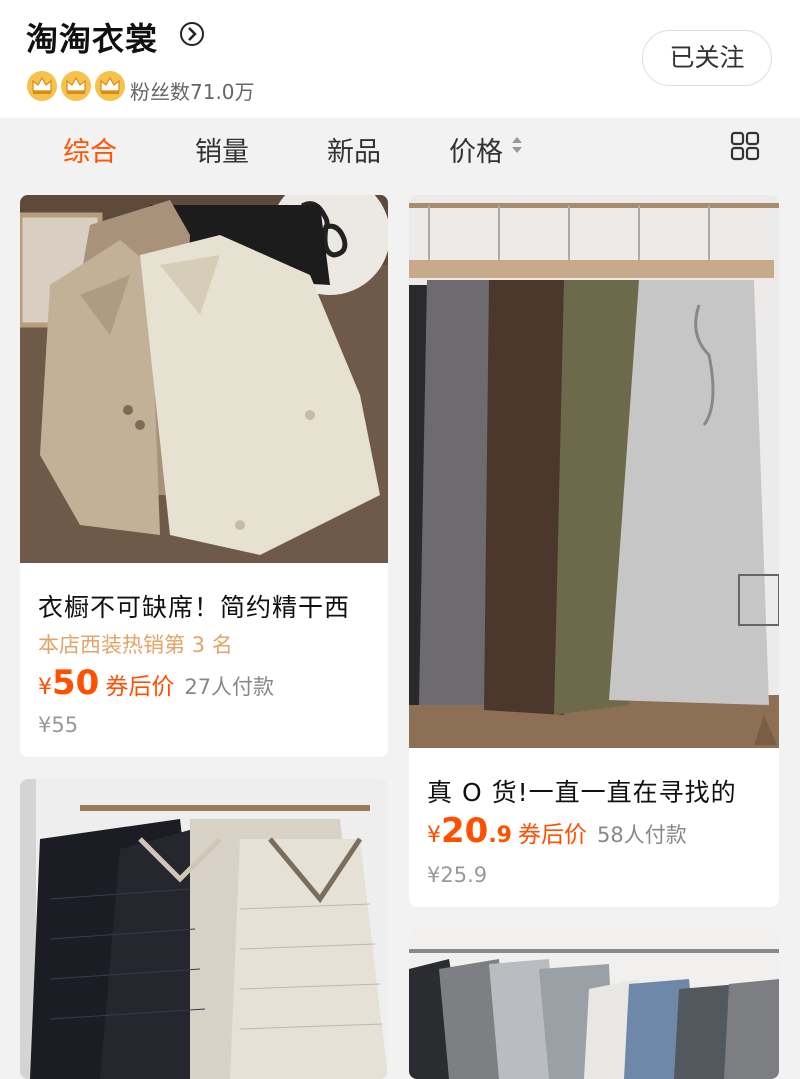 This screenshot has width=800, height=1079. Describe the element at coordinates (135, 645) in the screenshot. I see `product-rank-badge: 本店西装热销第 3 名` at that location.